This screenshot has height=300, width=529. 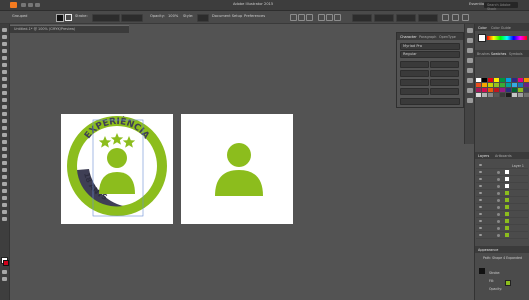 I want to click on magic-wand-tool-icon, so click(x=4, y=44).